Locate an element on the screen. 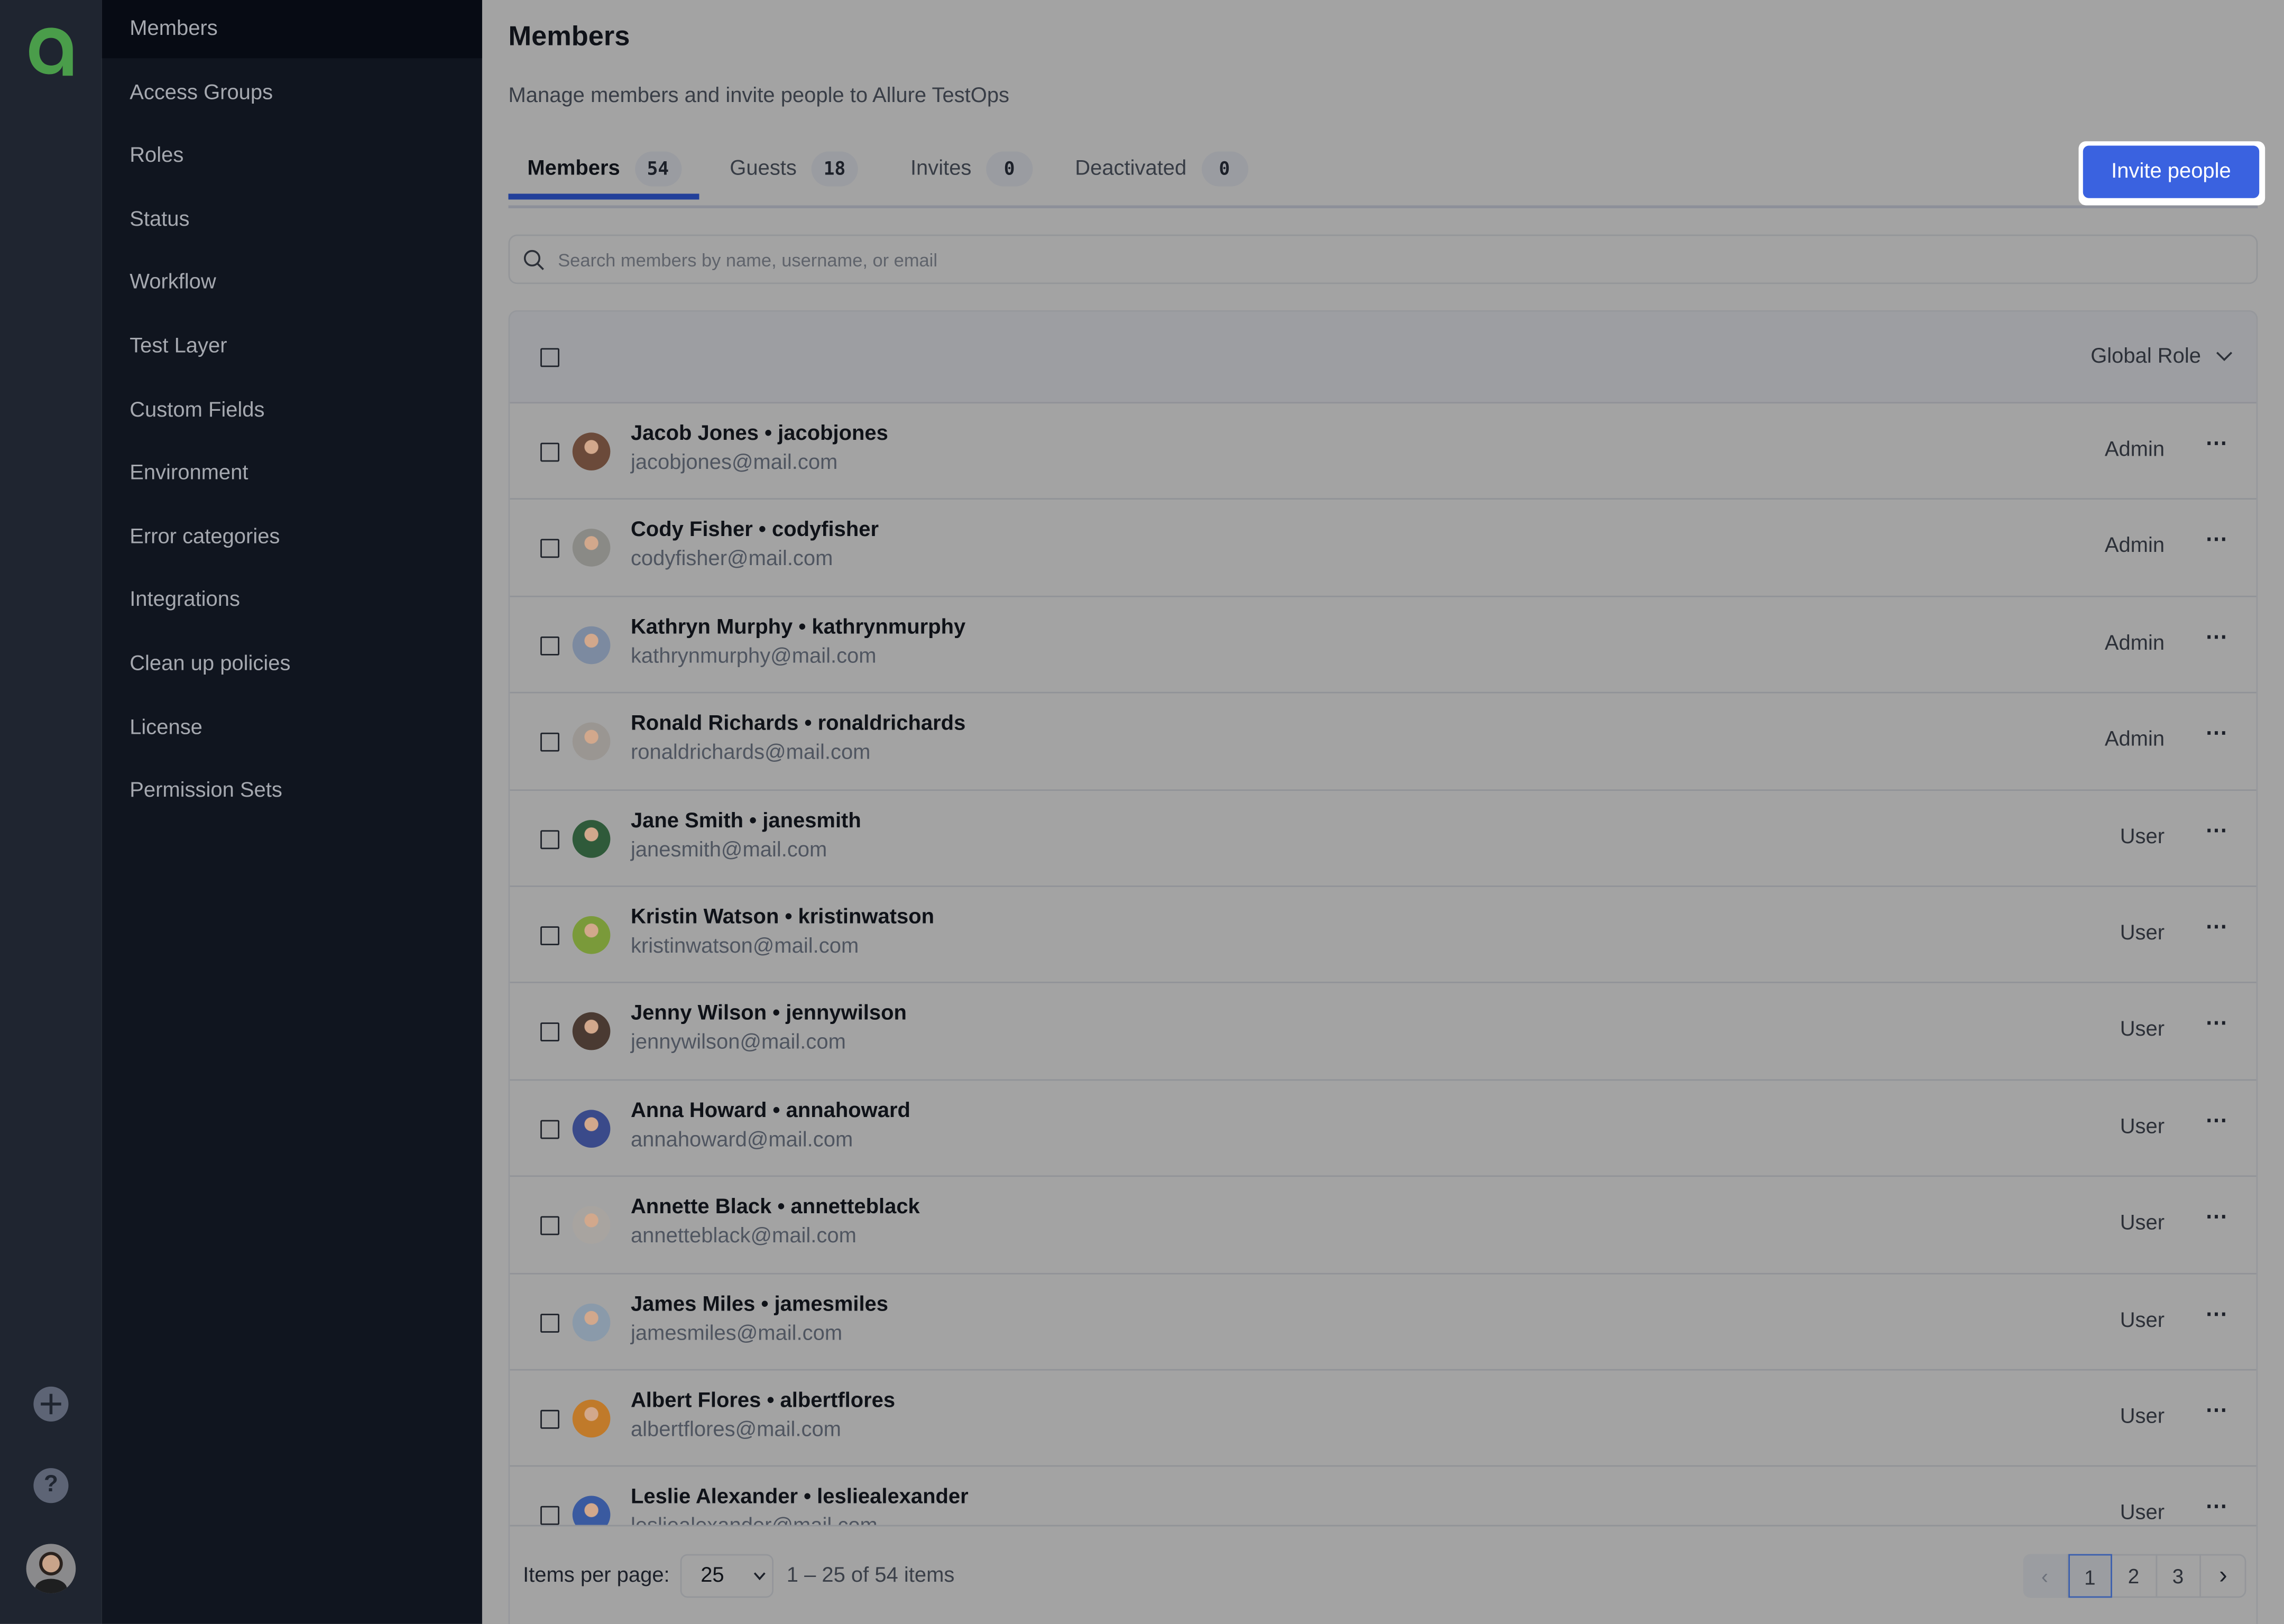 Image resolution: width=2284 pixels, height=1624 pixels. sidebar-item-status: Status is located at coordinates (292, 219).